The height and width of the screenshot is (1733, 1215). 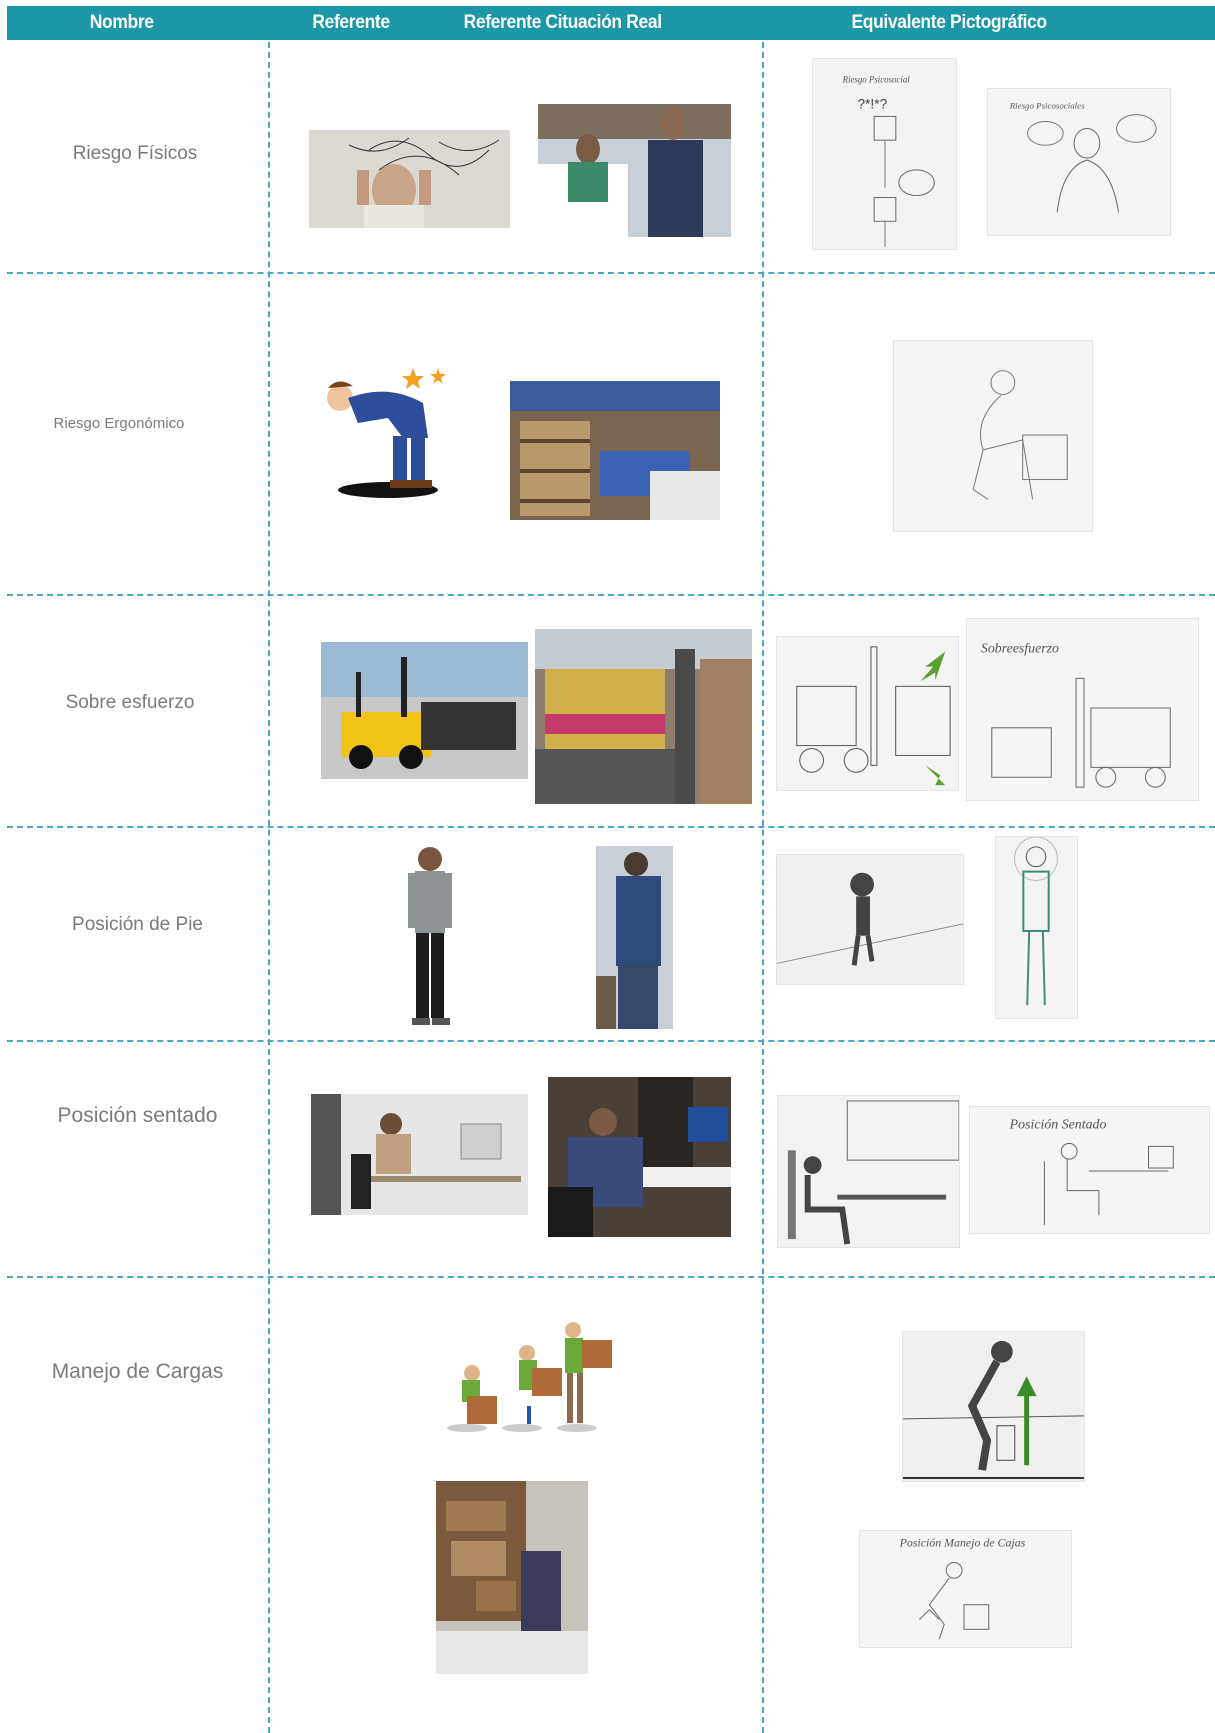 I want to click on cartoon-back-pain, so click(x=383, y=429).